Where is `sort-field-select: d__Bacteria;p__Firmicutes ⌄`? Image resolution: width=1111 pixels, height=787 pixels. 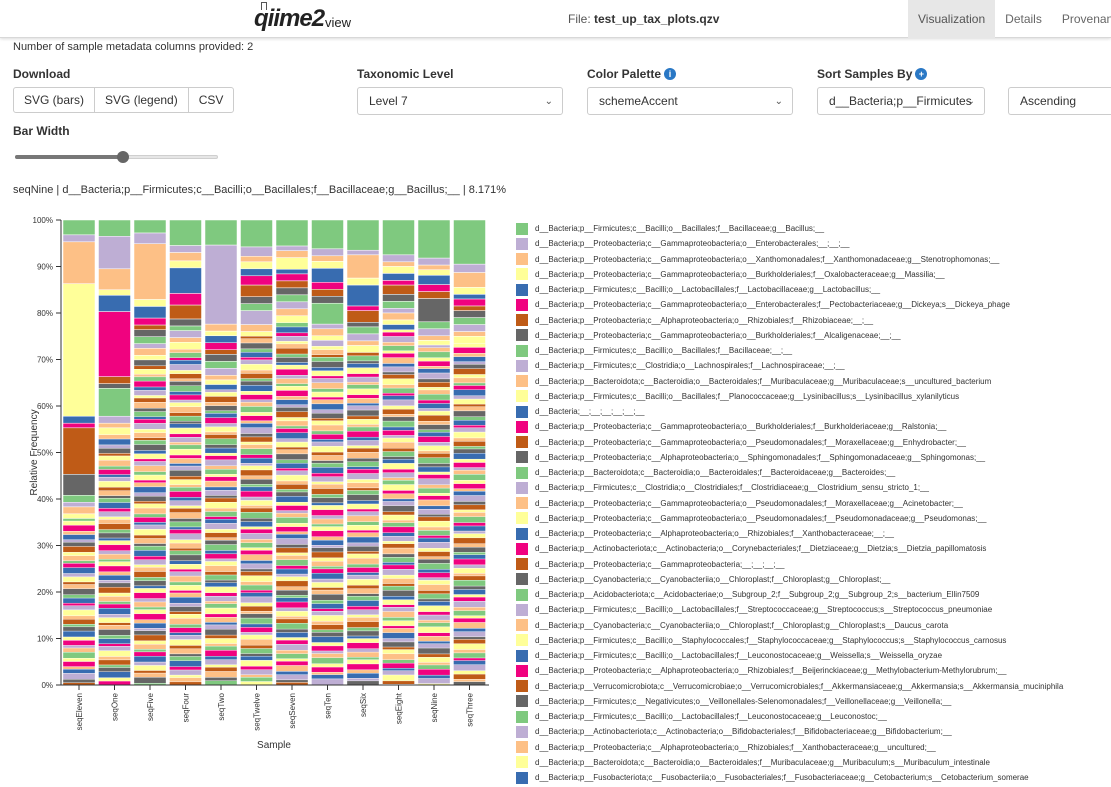 sort-field-select: d__Bacteria;p__Firmicutes ⌄ is located at coordinates (901, 101).